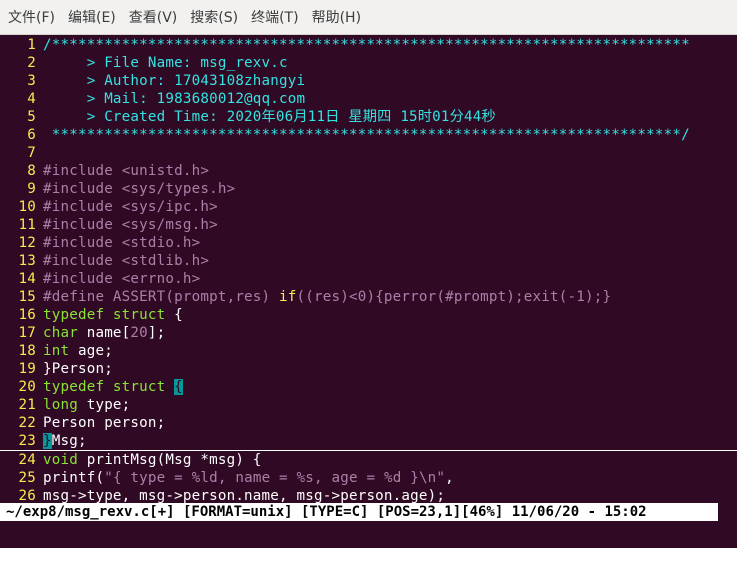 This screenshot has width=751, height=572. I want to click on code-token: void, so click(60, 460).